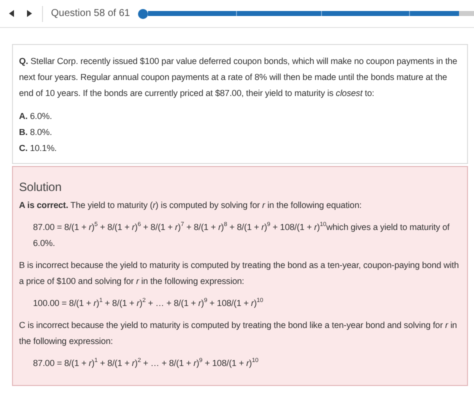  Describe the element at coordinates (143, 13) in the screenshot. I see `progress-start-dot` at that location.